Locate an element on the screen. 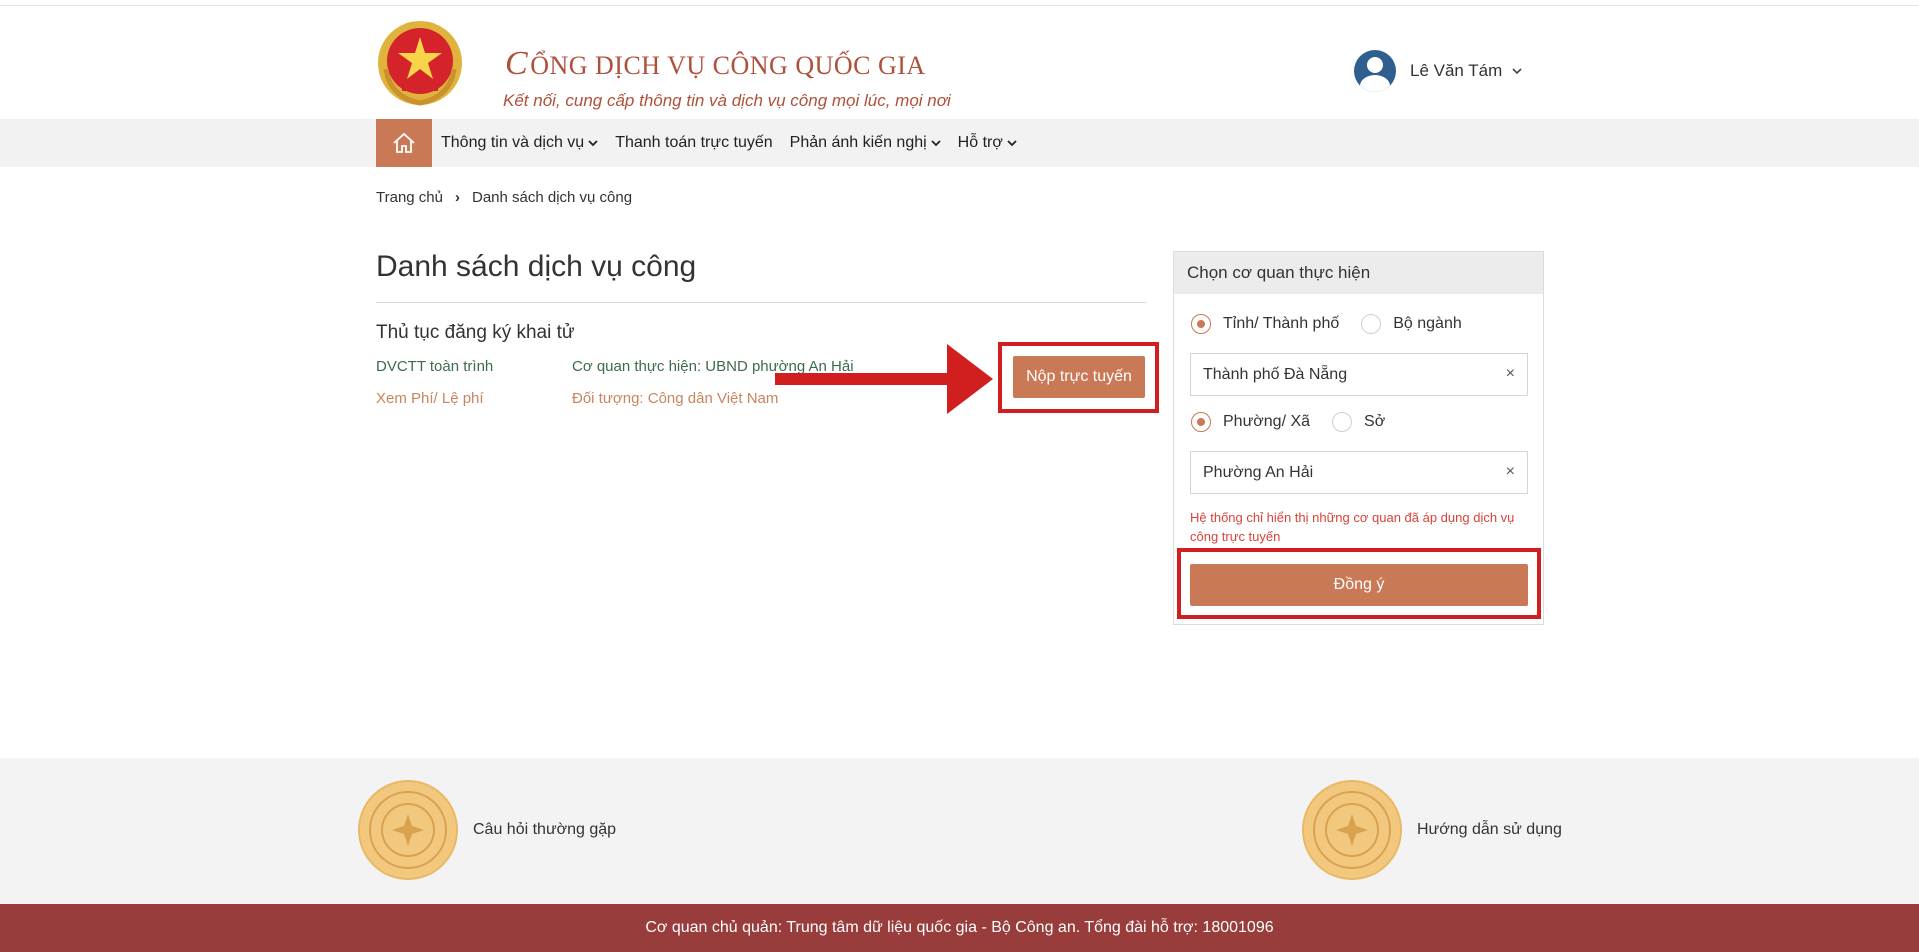 The image size is (1919, 952). portal-title: CỔNG DỊCH VỤ CÔNG QUỐC GIA is located at coordinates (715, 64).